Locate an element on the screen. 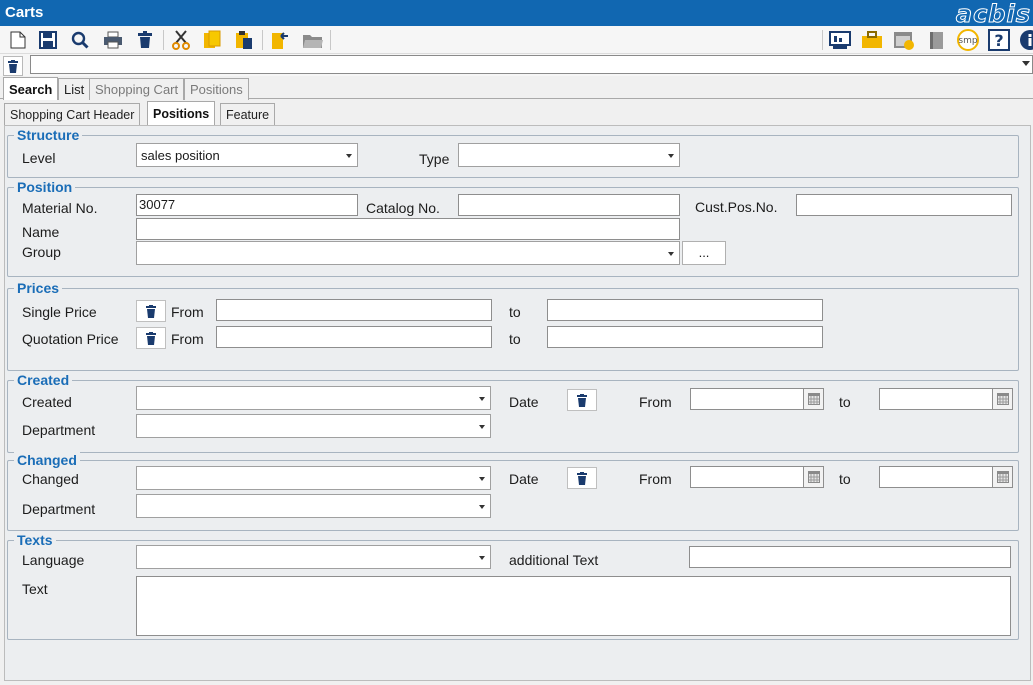  new-document-icon is located at coordinates (18, 40).